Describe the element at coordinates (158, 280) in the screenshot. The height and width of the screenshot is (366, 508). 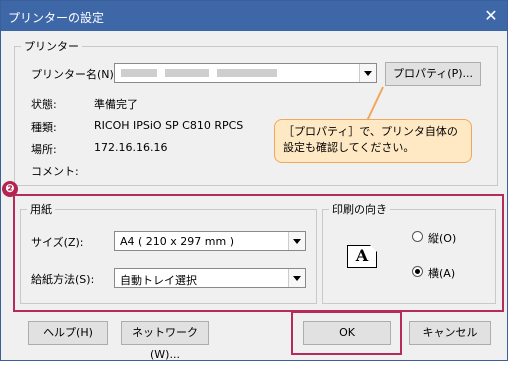
I see `paper-source-value: 自動トレイ選択` at that location.